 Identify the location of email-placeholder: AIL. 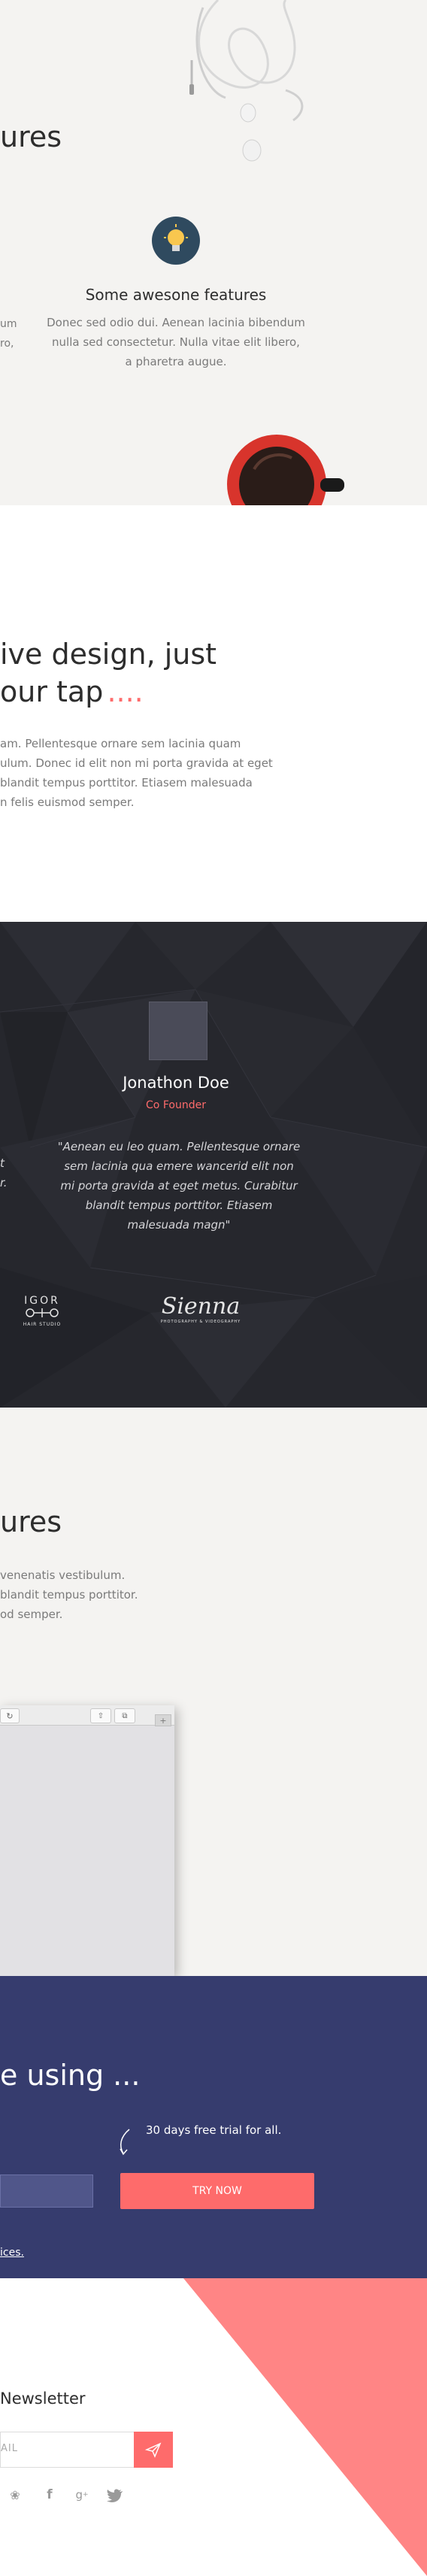
(9, 2448).